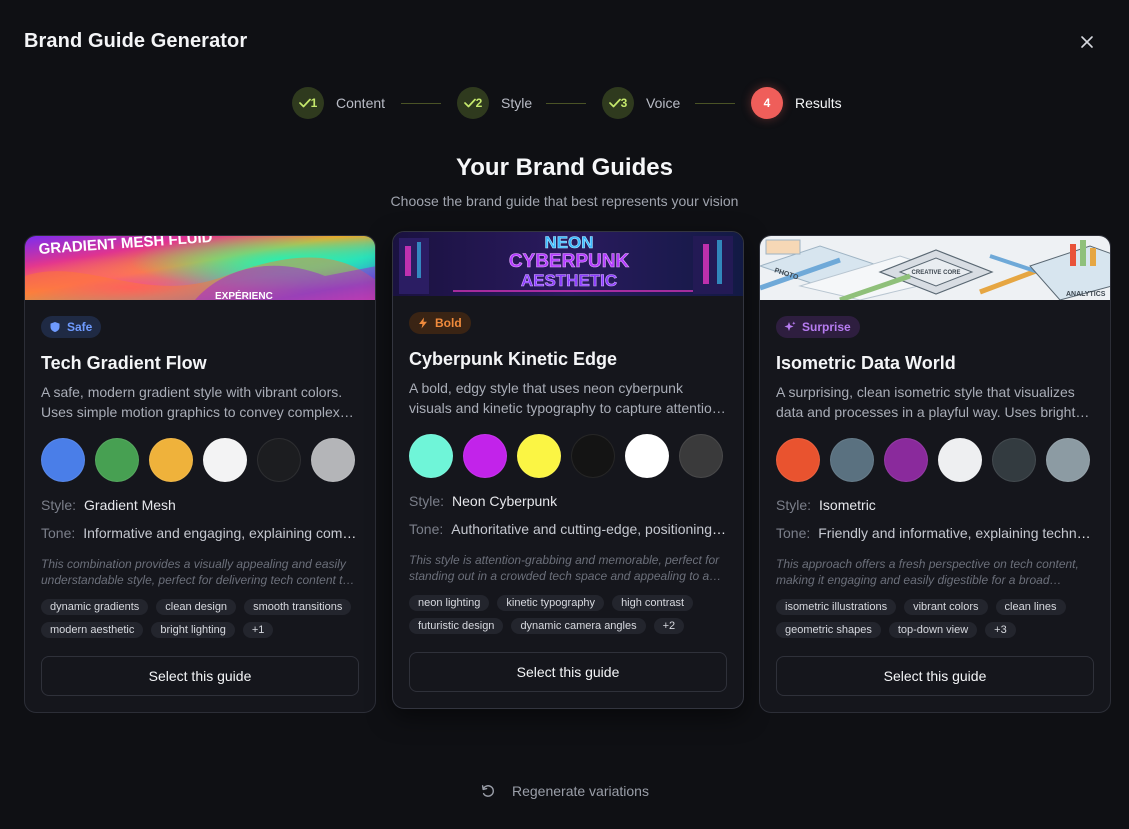 The image size is (1129, 829). I want to click on tag: smooth transitions, so click(298, 607).